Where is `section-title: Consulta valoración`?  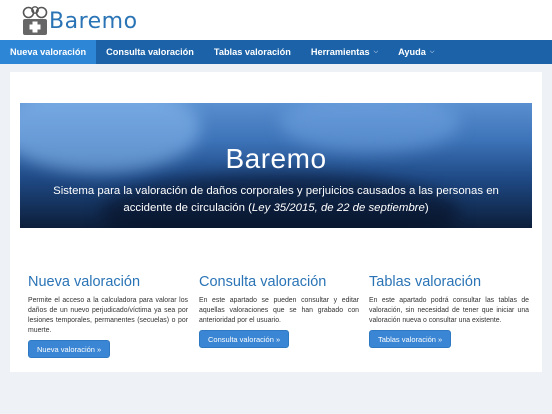
section-title: Consulta valoración is located at coordinates (263, 282).